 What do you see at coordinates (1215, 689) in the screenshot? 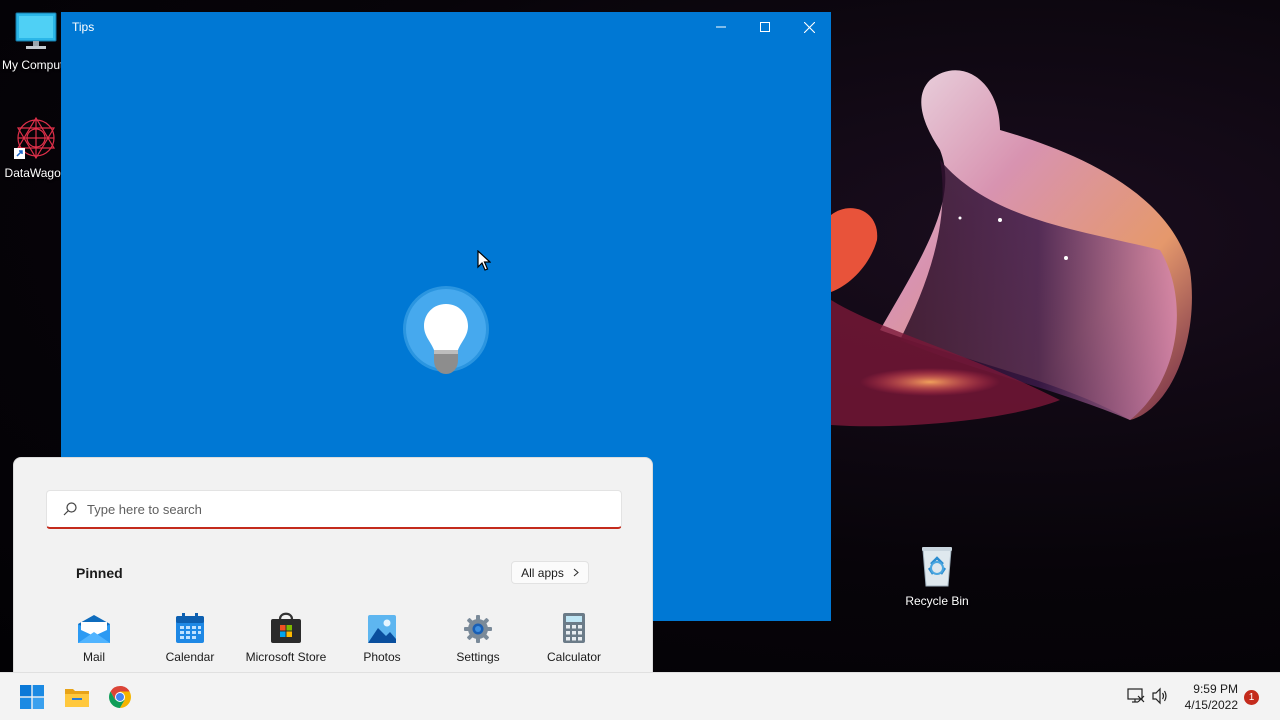
I see `clock-time: 9:59 PM` at bounding box center [1215, 689].